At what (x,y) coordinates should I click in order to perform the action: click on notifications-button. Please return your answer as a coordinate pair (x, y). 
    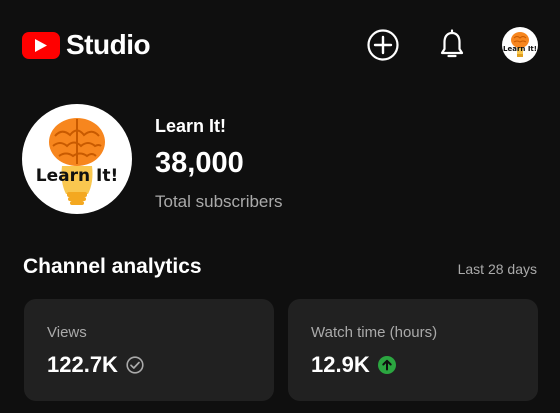
    Looking at the image, I should click on (452, 45).